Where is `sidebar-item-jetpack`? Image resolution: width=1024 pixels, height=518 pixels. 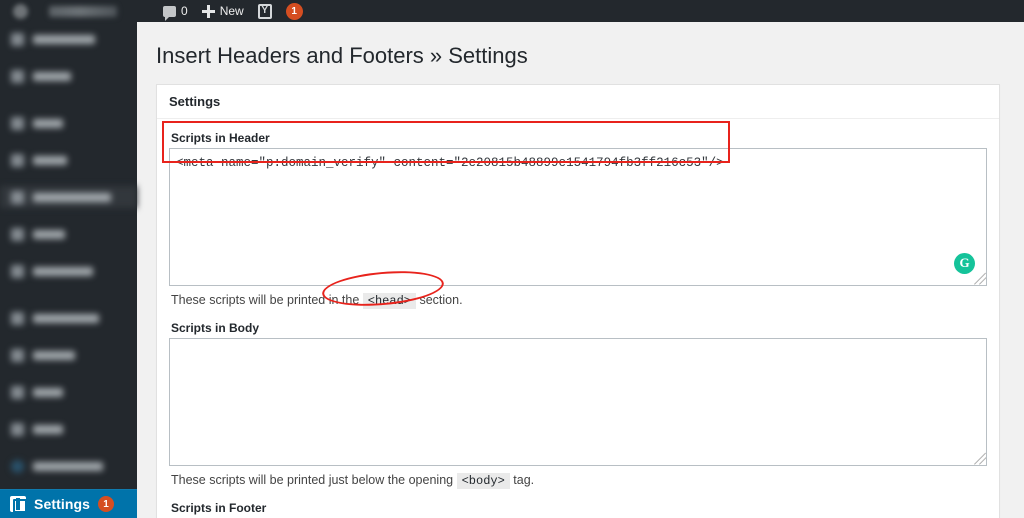 sidebar-item-jetpack is located at coordinates (68, 76).